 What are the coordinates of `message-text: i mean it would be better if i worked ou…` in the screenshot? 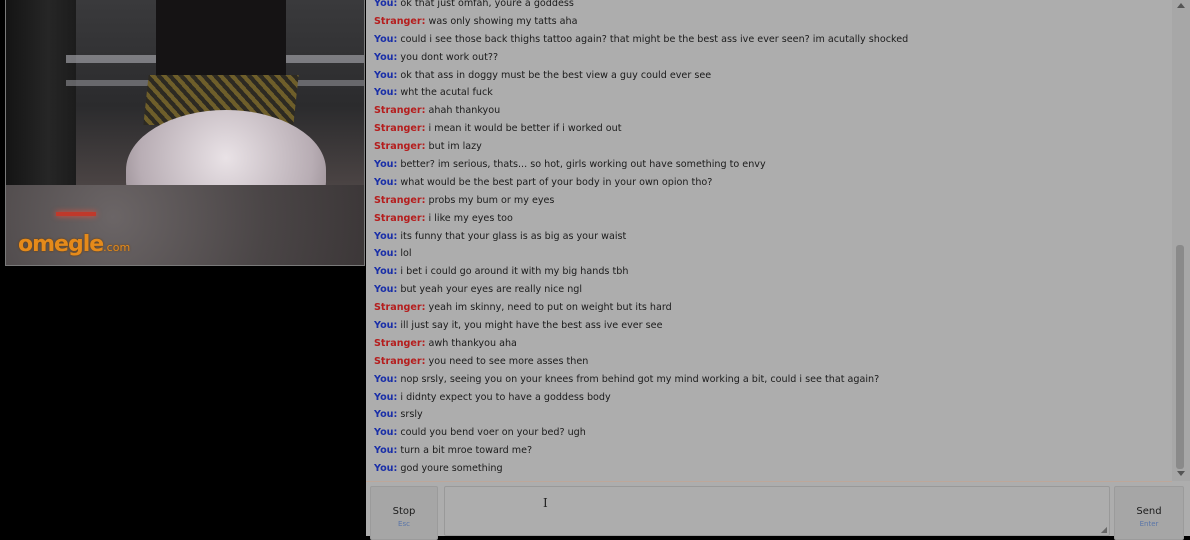 It's located at (525, 129).